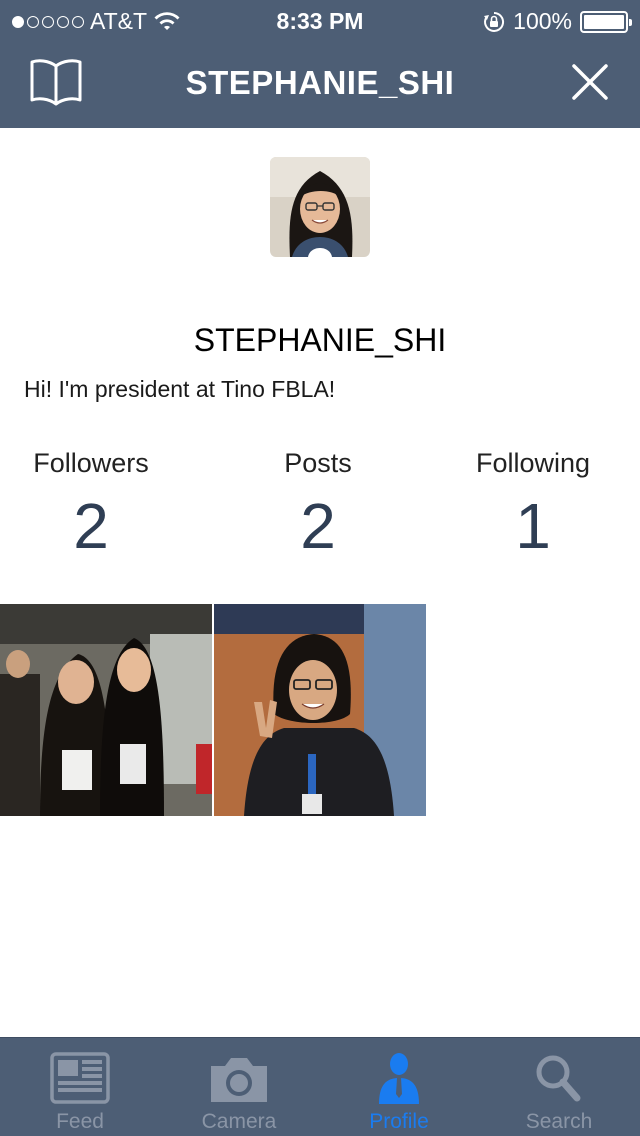 The height and width of the screenshot is (1136, 640). I want to click on page-title: STEPHANIE_SHI, so click(320, 82).